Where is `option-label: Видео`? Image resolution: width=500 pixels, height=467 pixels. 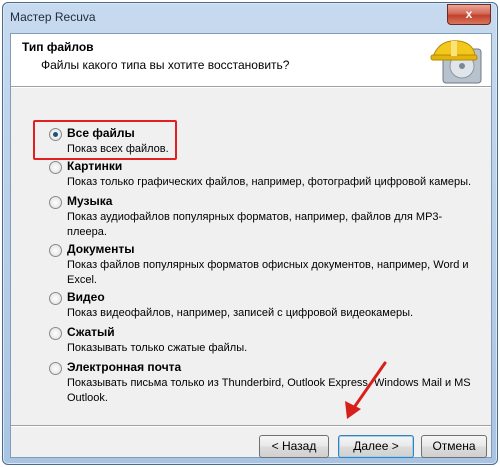
option-label: Видео is located at coordinates (86, 297).